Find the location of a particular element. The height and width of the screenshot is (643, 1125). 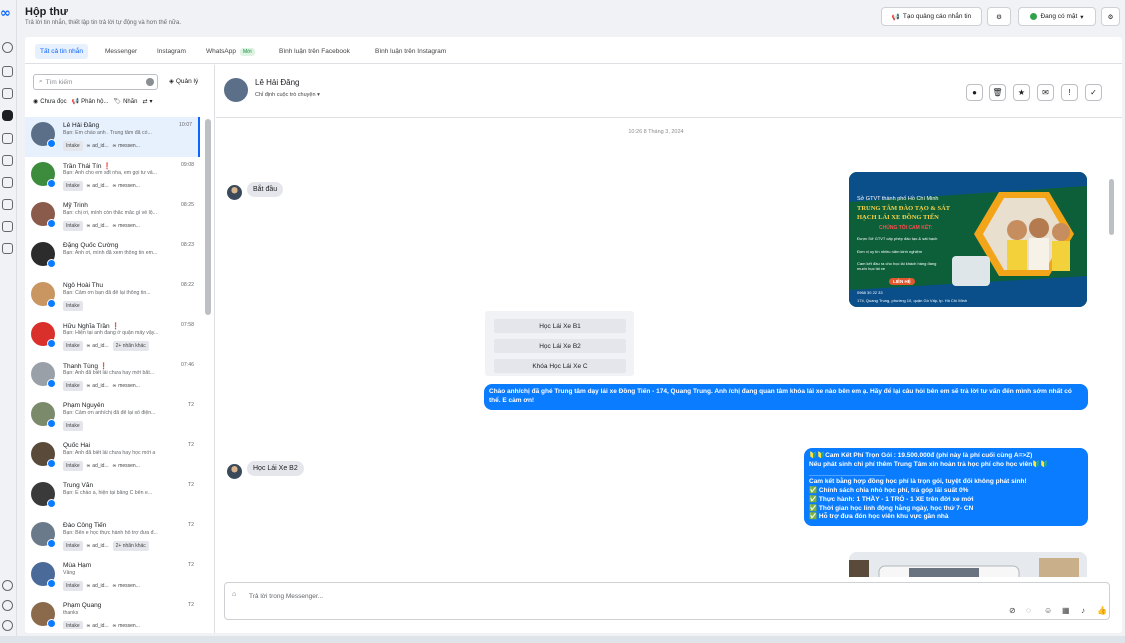

bell-icon is located at coordinates (7, 93).